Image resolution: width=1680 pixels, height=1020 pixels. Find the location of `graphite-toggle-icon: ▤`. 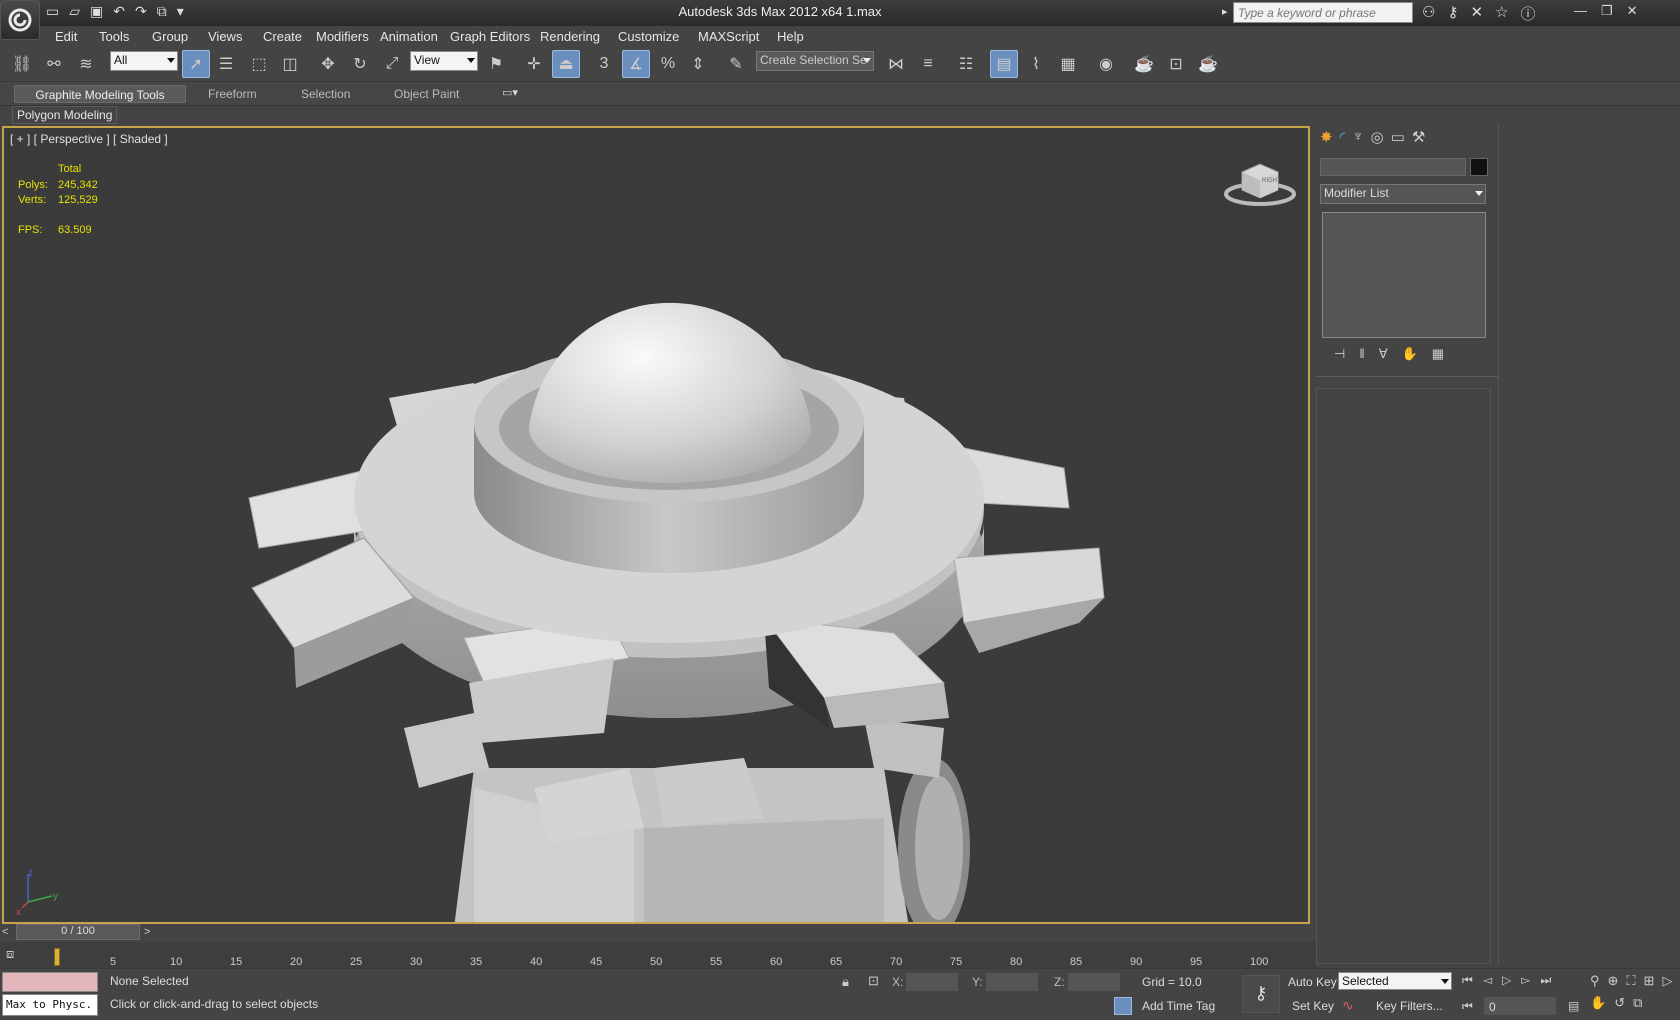

graphite-toggle-icon: ▤ is located at coordinates (1004, 64).